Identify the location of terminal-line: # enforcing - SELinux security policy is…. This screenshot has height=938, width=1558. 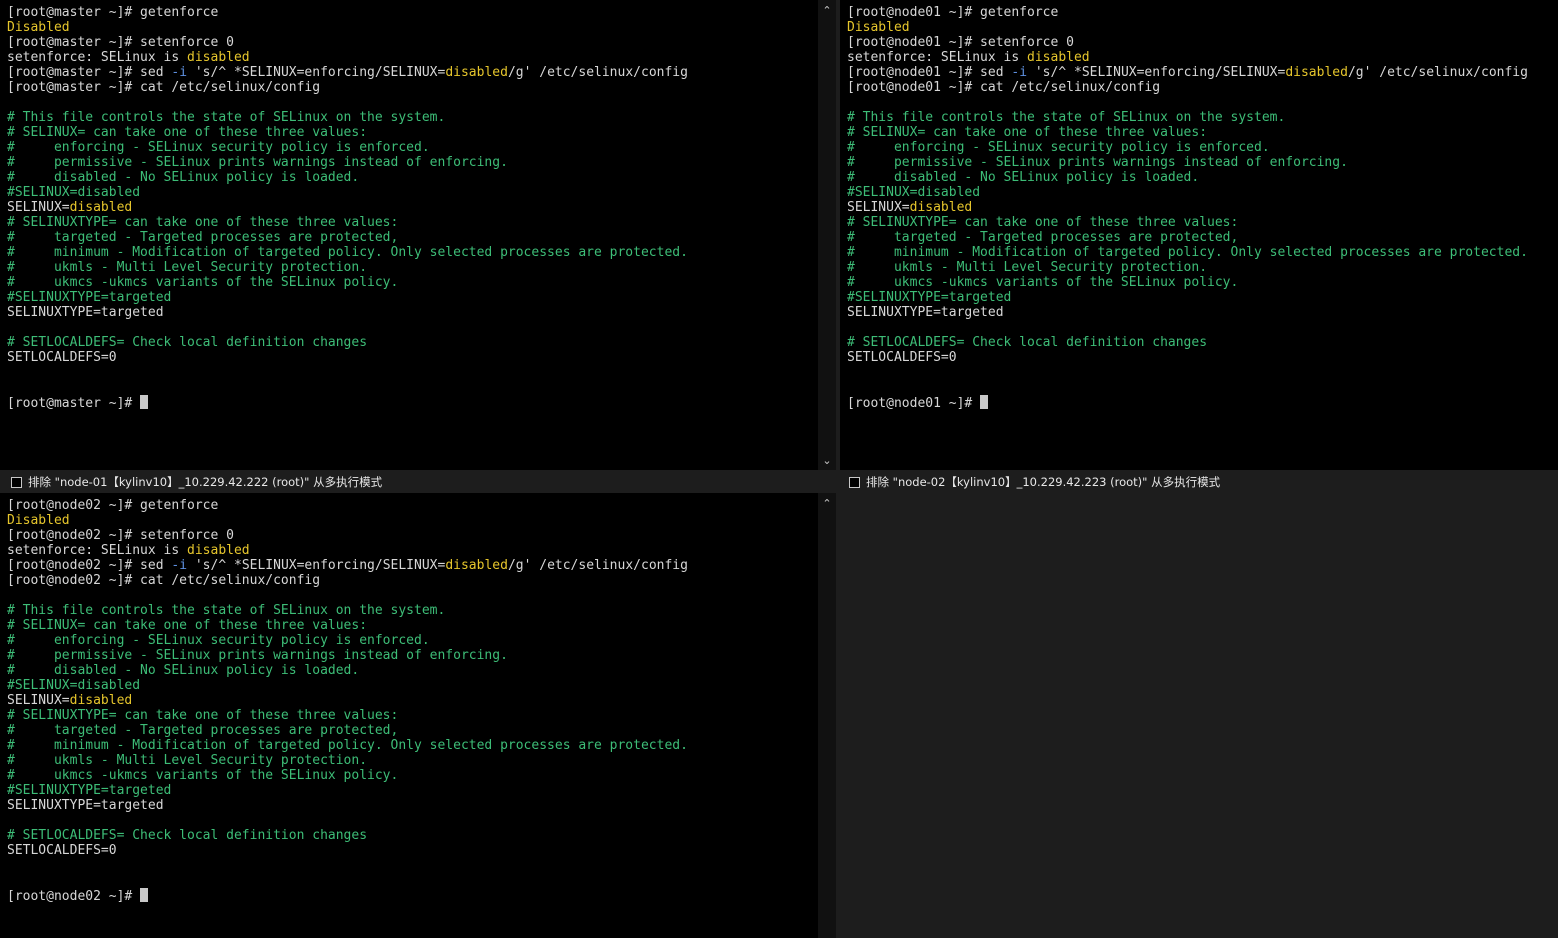
(347, 147).